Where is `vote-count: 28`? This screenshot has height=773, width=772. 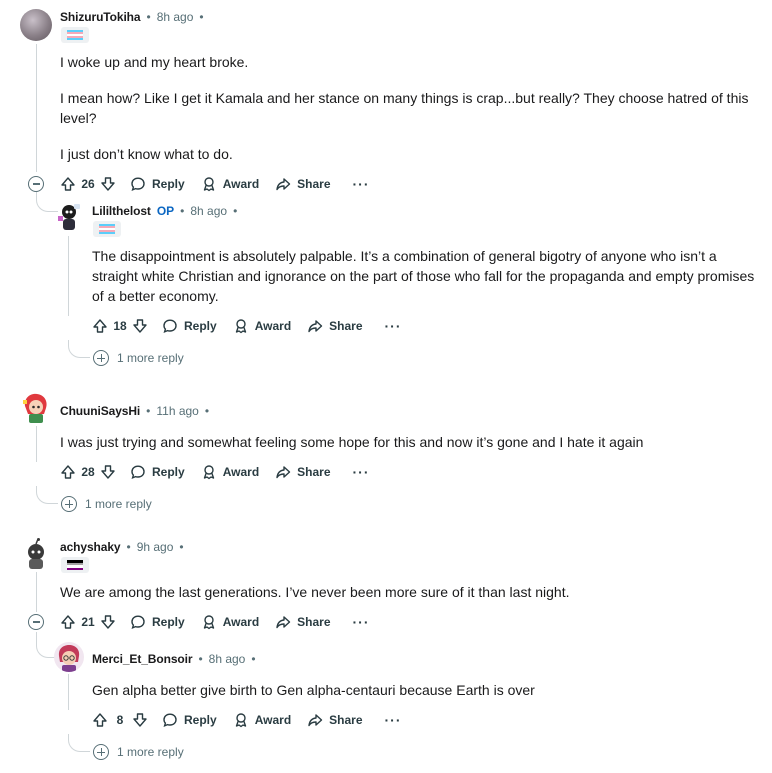 vote-count: 28 is located at coordinates (88, 472).